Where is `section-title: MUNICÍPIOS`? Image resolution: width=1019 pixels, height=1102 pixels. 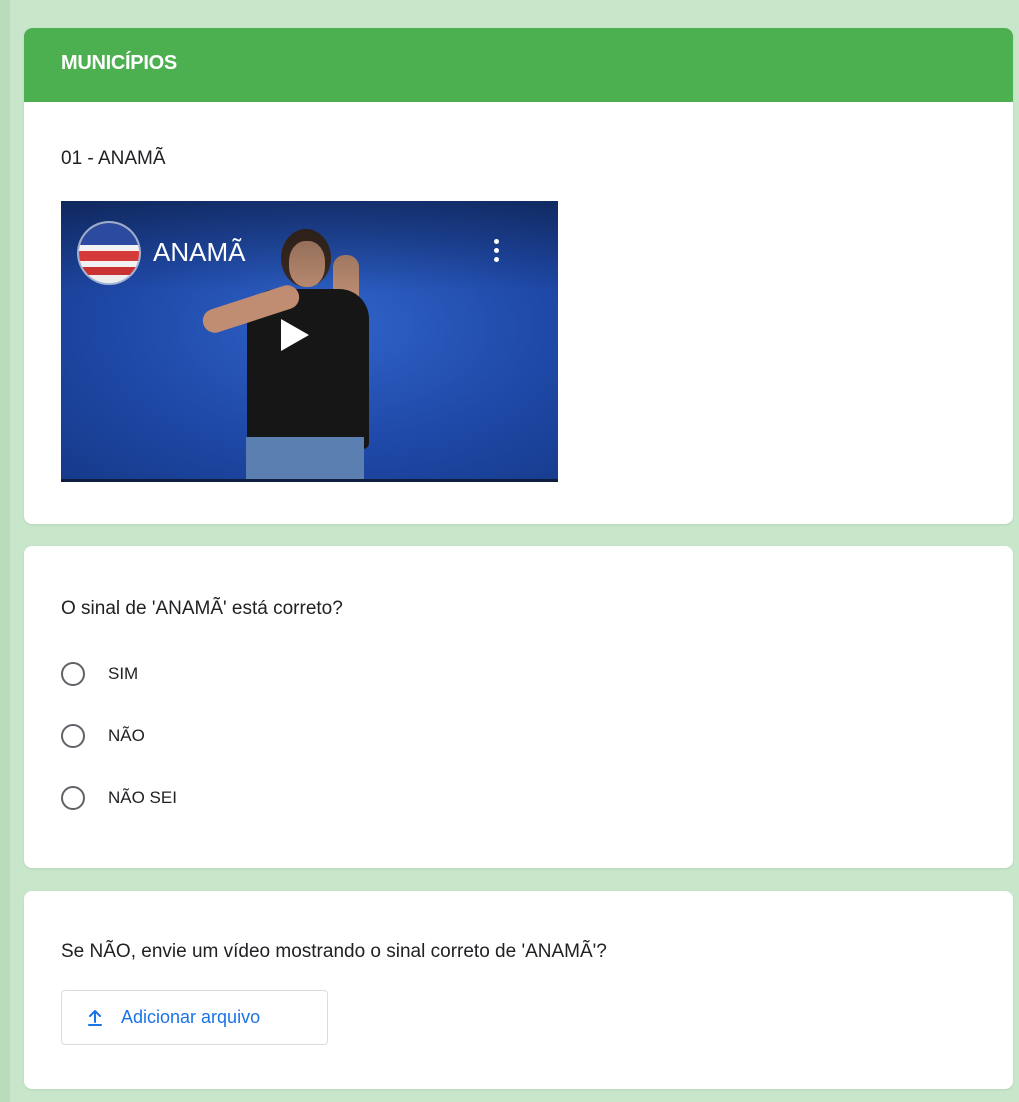 section-title: MUNICÍPIOS is located at coordinates (119, 63).